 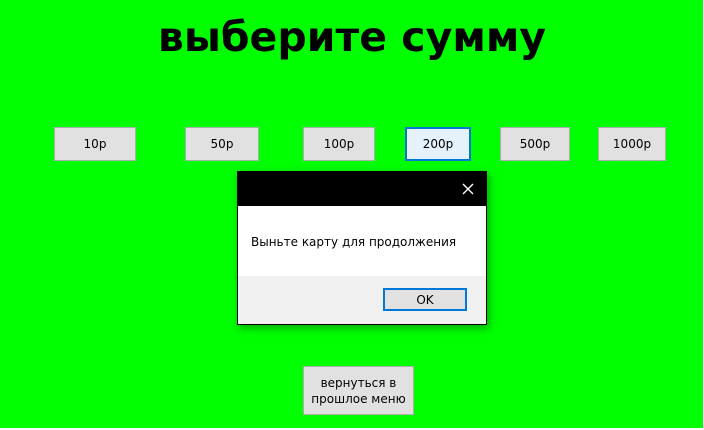 I want to click on amount-50-button: 50р, so click(x=222, y=144).